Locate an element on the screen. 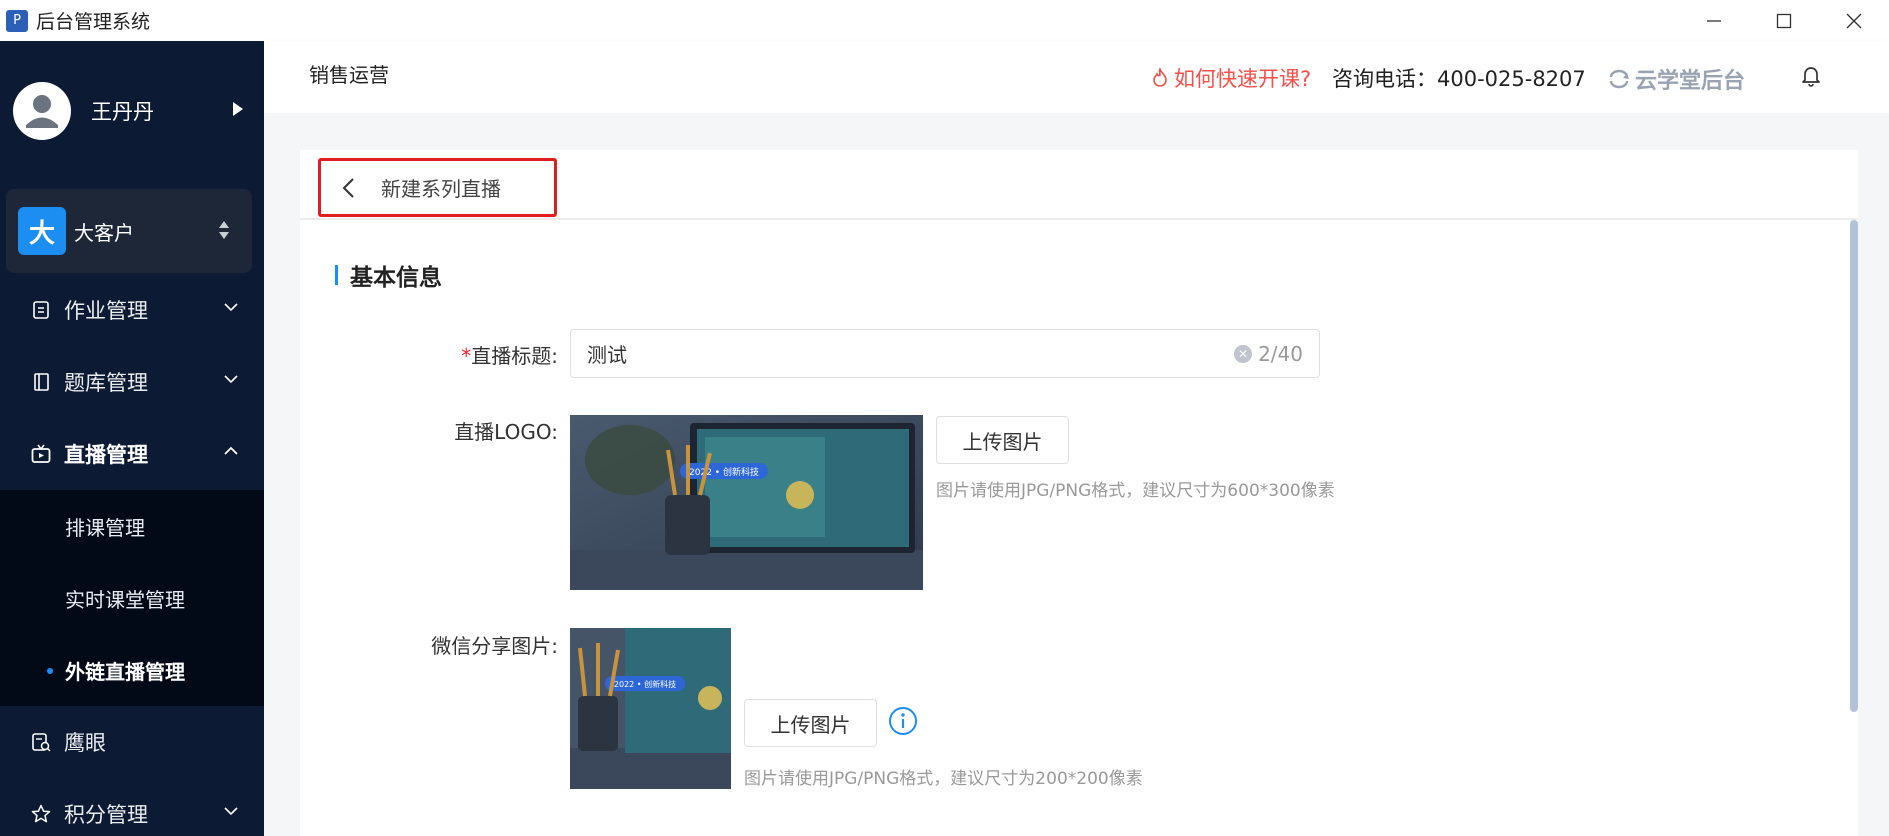 This screenshot has width=1889, height=836. maximize-button is located at coordinates (1784, 20).